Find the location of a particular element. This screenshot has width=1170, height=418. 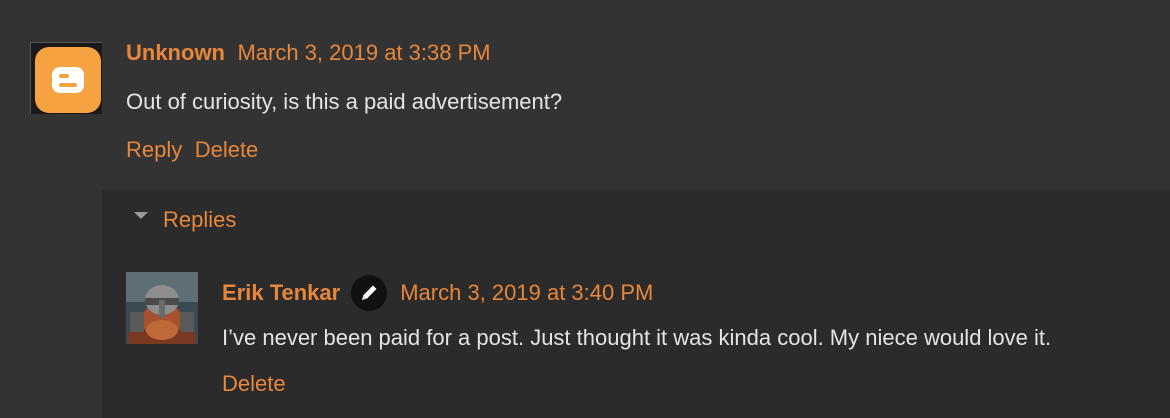

reply-header: Erik Tenkar March 3, 2019 at 3:40 PM is located at coordinates (437, 293).